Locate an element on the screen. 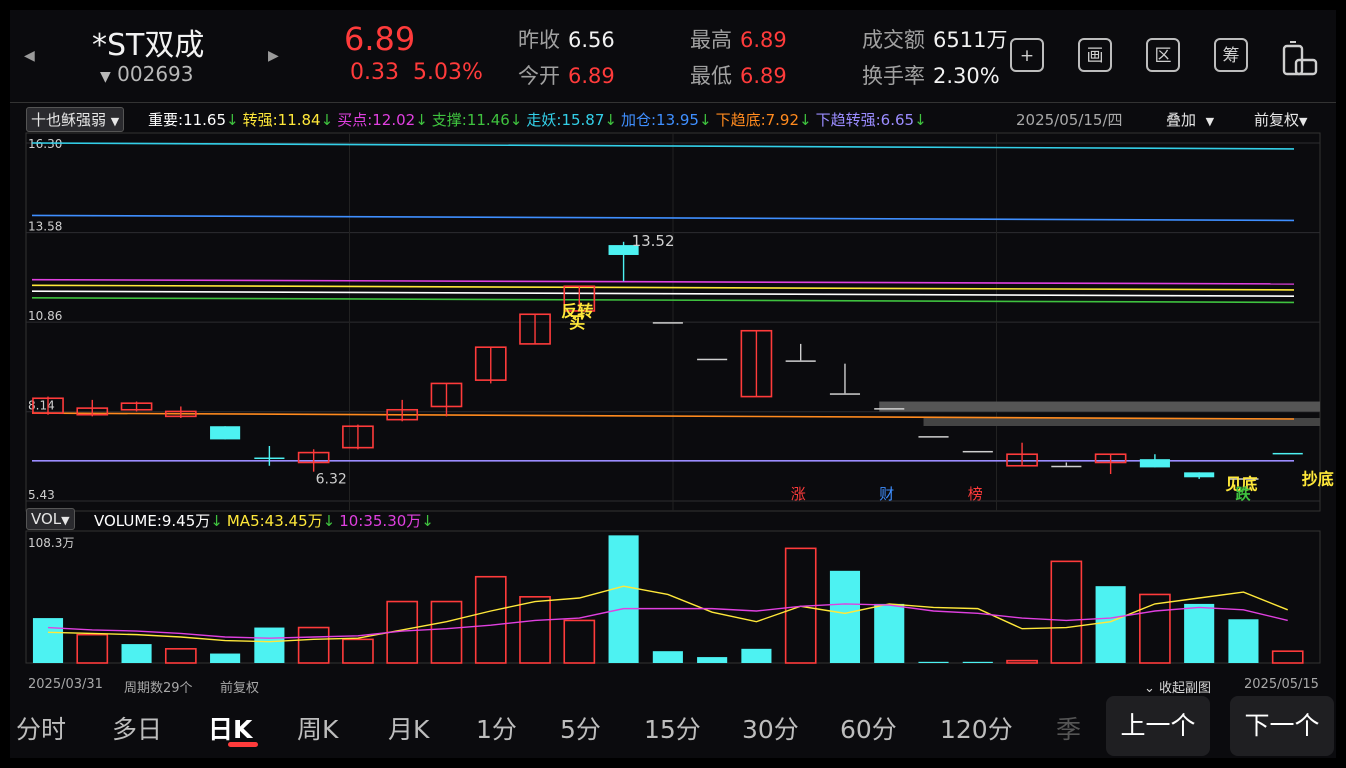 The width and height of the screenshot is (1346, 768). open-price: 今开 6.89 is located at coordinates (566, 76).